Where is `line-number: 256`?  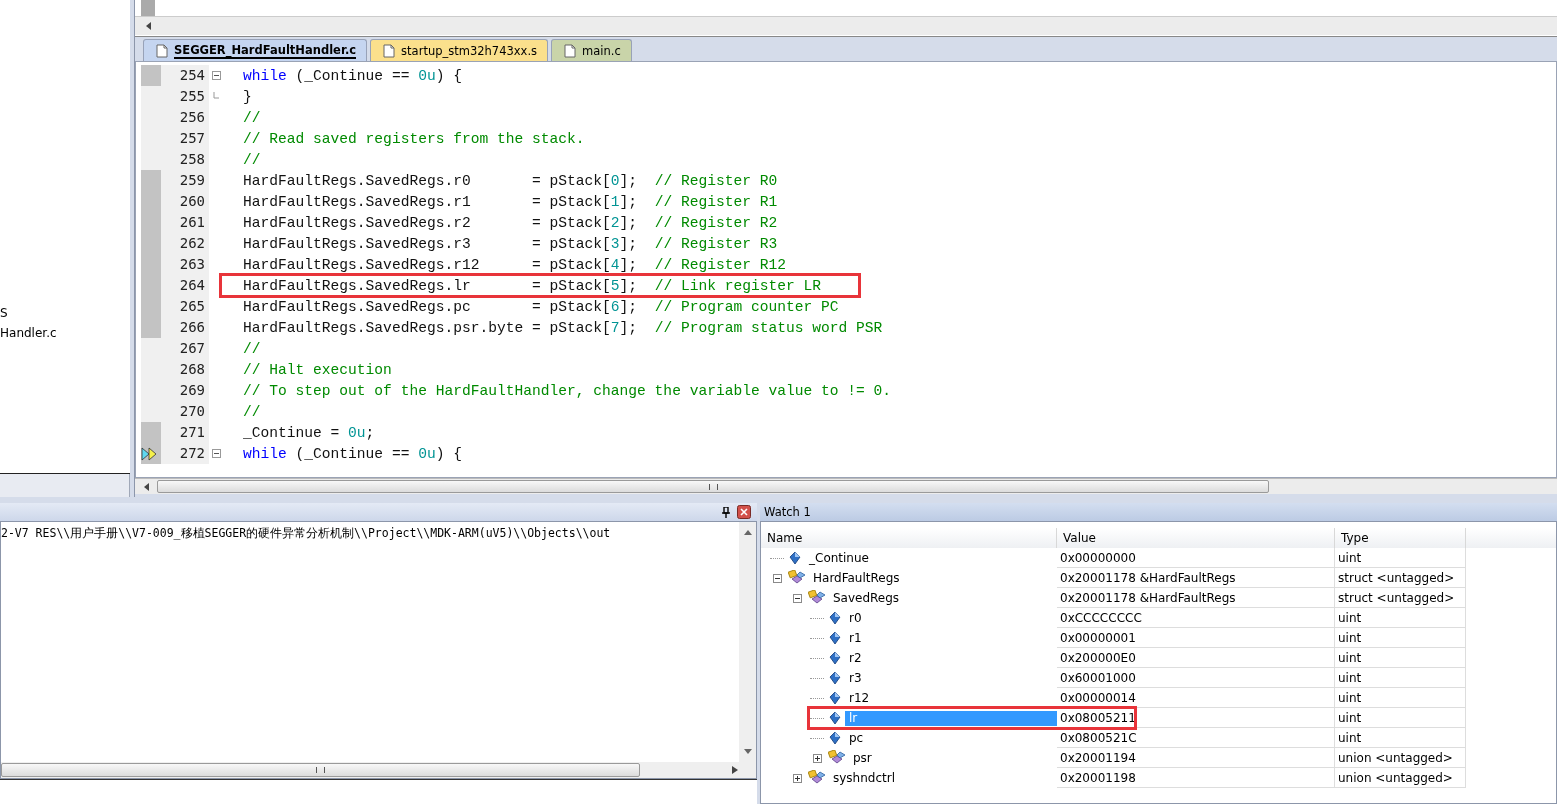 line-number: 256 is located at coordinates (185, 117).